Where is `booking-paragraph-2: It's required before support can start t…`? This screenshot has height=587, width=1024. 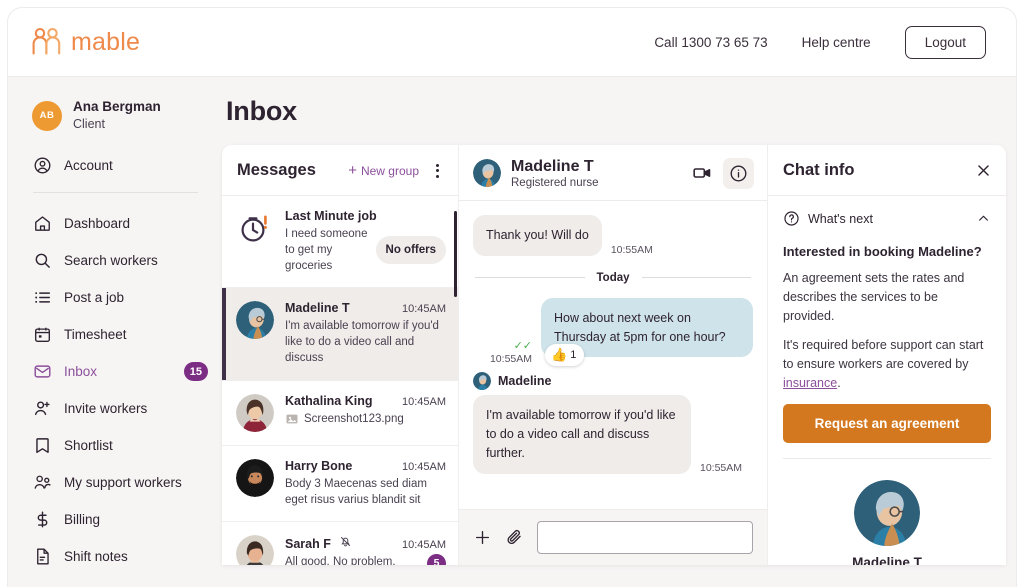
booking-paragraph-2: It's required before support can start t… is located at coordinates (887, 364).